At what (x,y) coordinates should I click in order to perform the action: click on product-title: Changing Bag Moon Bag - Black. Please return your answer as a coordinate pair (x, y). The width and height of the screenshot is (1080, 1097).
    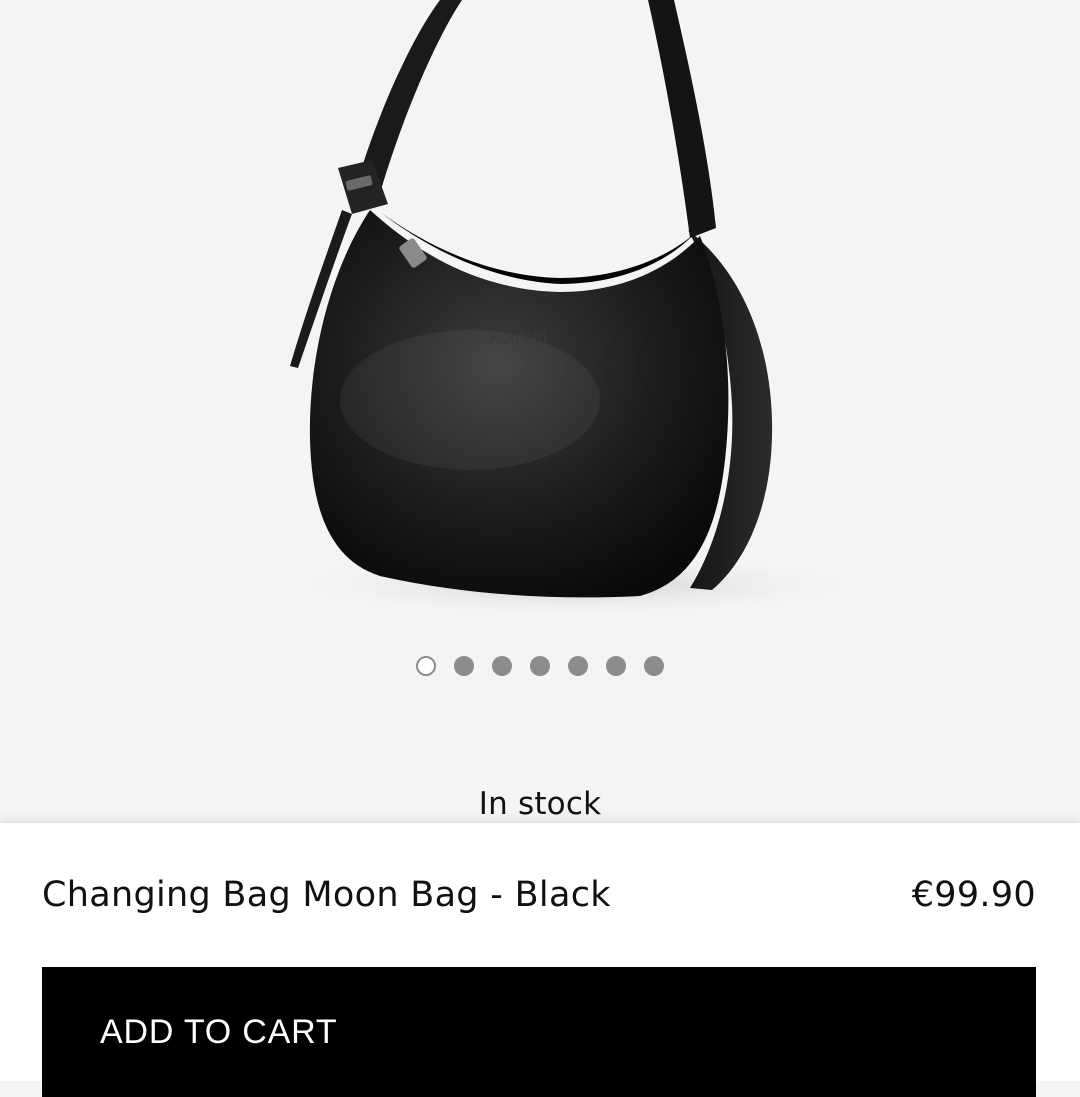
    Looking at the image, I should click on (326, 895).